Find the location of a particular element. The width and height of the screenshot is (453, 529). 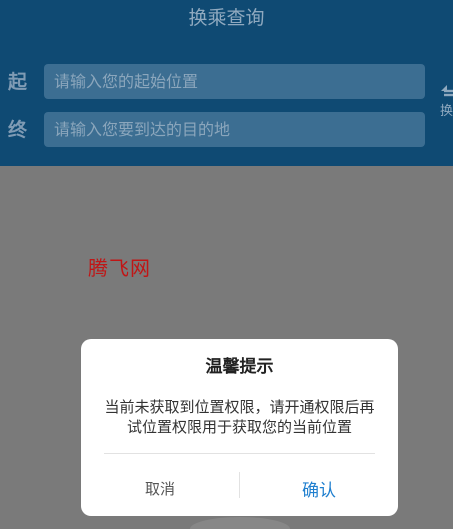

start-label: 起 is located at coordinates (18, 82).